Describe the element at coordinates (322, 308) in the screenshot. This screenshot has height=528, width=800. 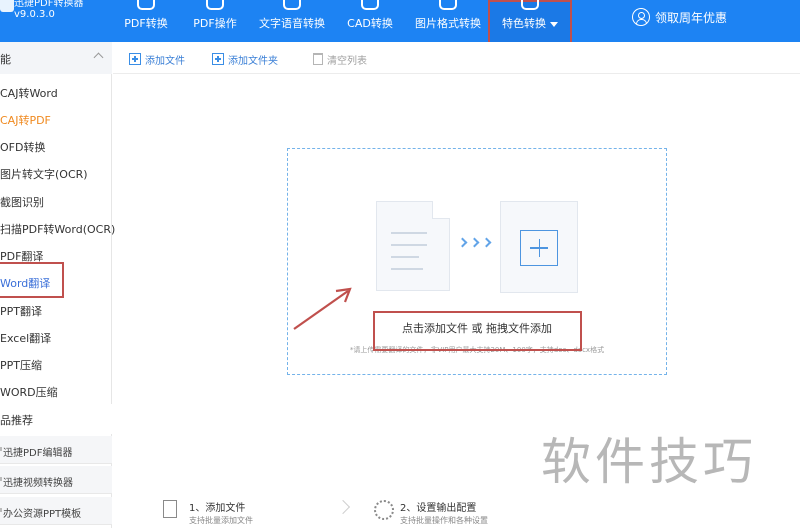
I see `annotation-arrow-icon` at that location.